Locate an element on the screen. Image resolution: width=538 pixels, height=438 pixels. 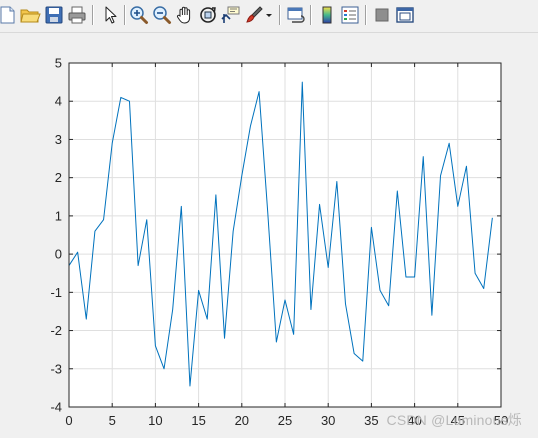
colorbar-icon is located at coordinates (327, 15).